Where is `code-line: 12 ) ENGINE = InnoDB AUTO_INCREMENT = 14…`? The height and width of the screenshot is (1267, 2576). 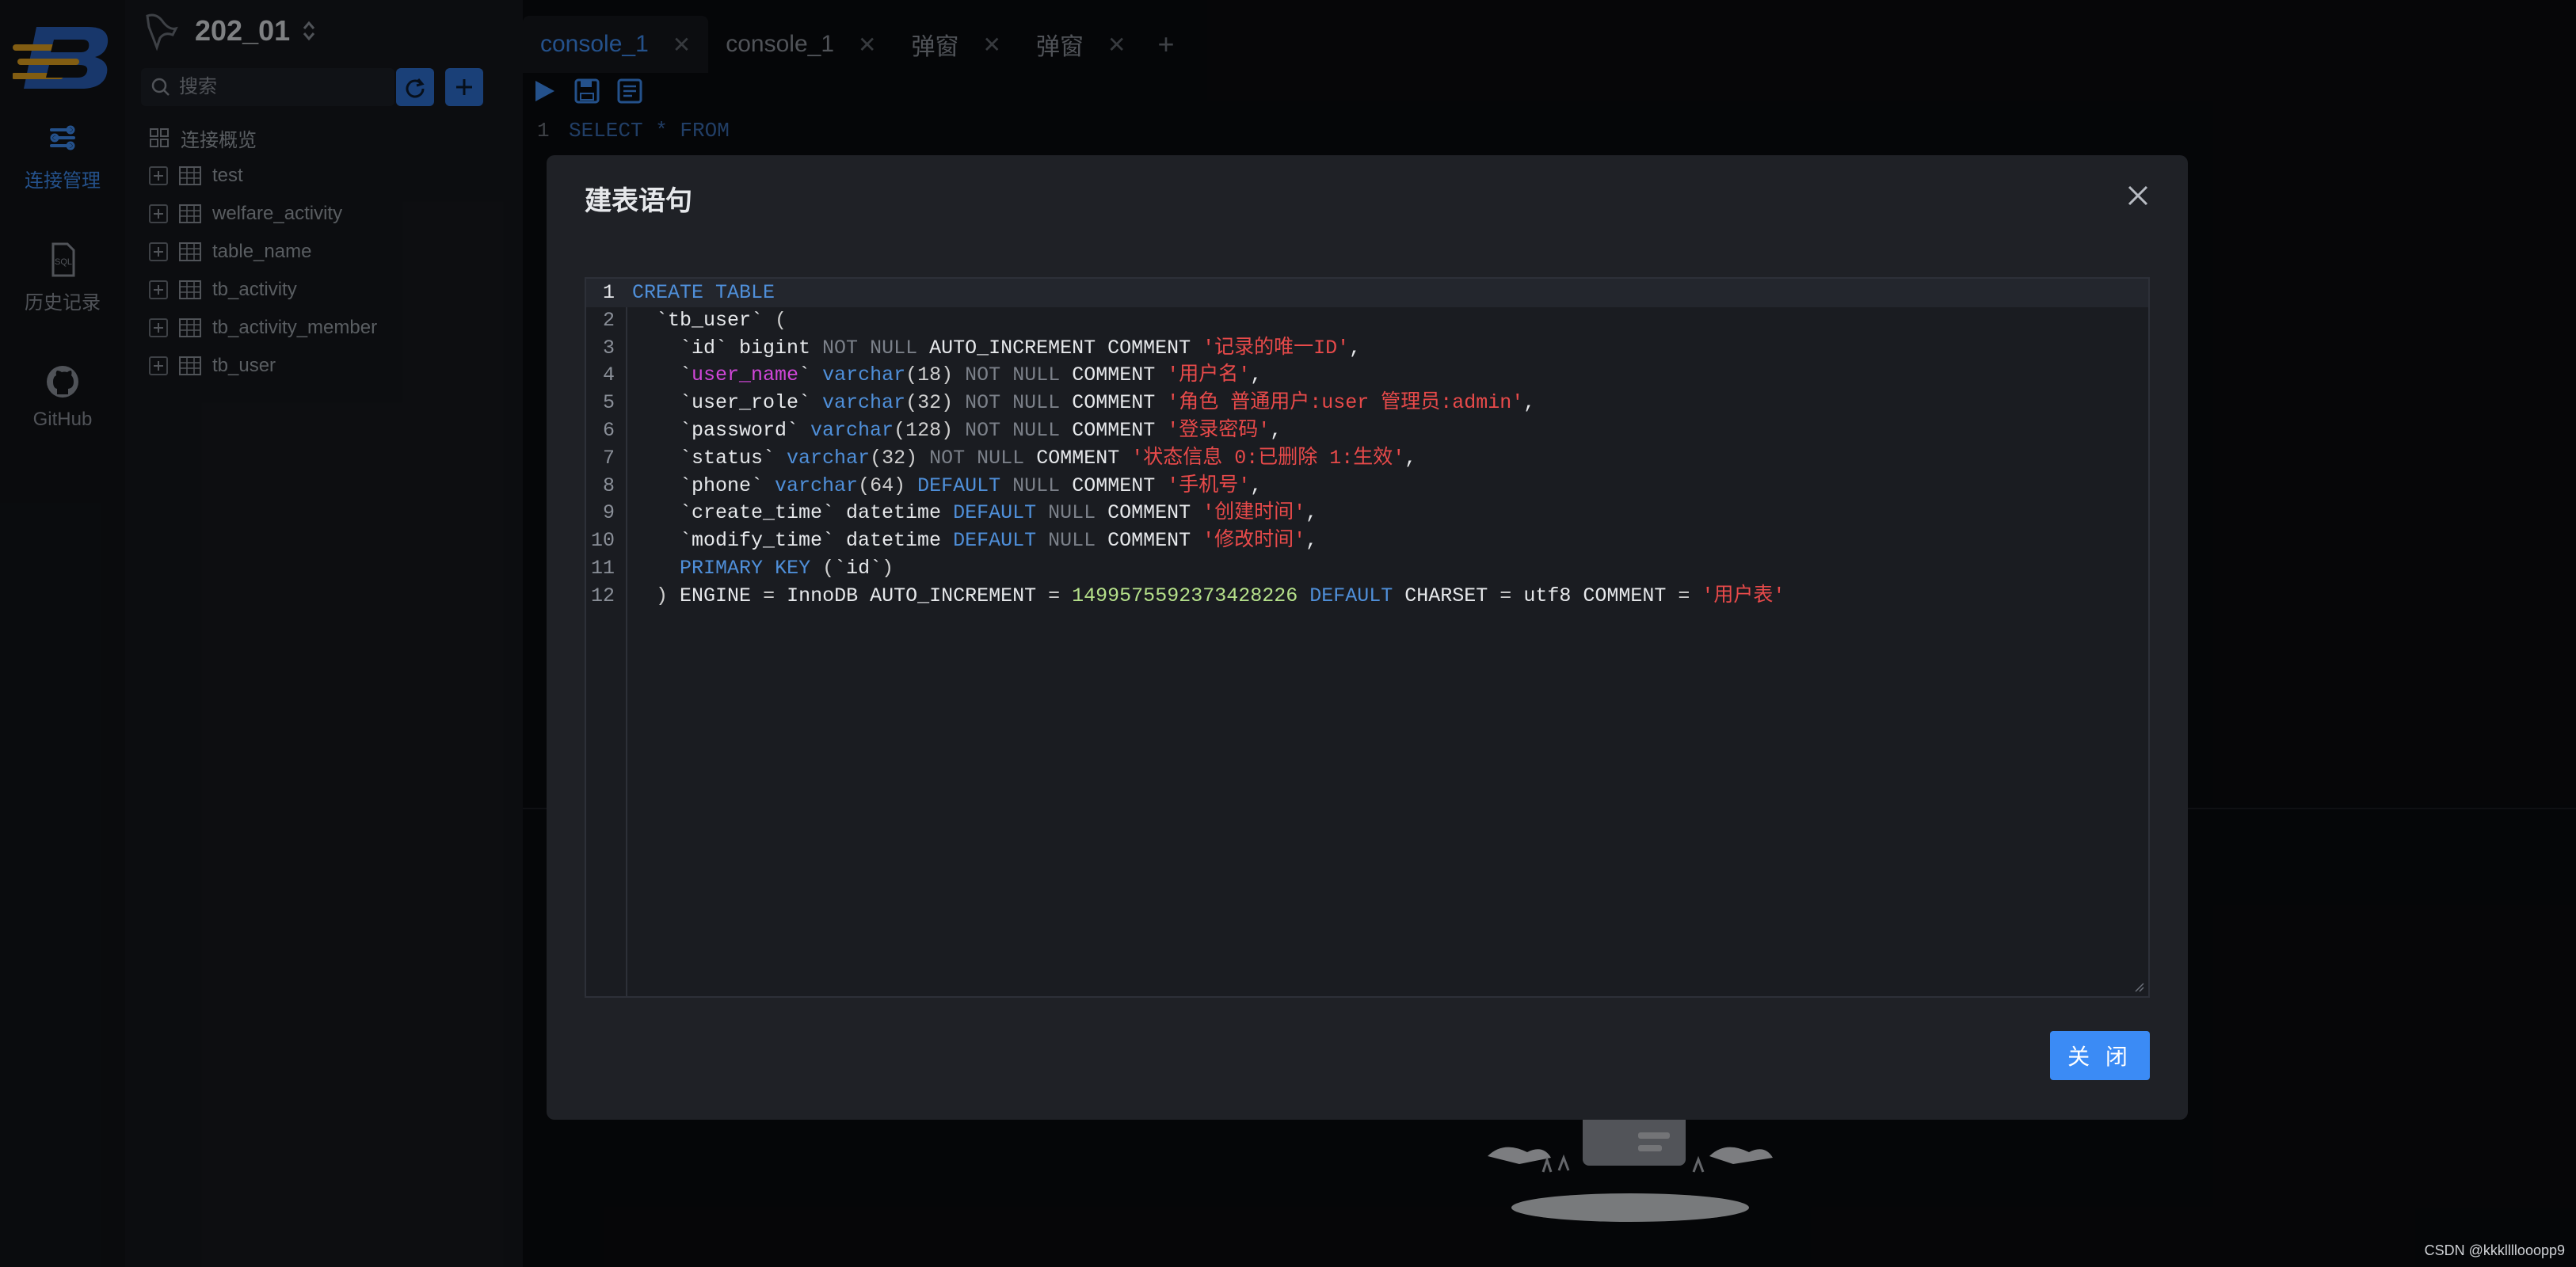
code-line: 12 ) ENGINE = InnoDB AUTO_INCREMENT = 14… is located at coordinates (1367, 596).